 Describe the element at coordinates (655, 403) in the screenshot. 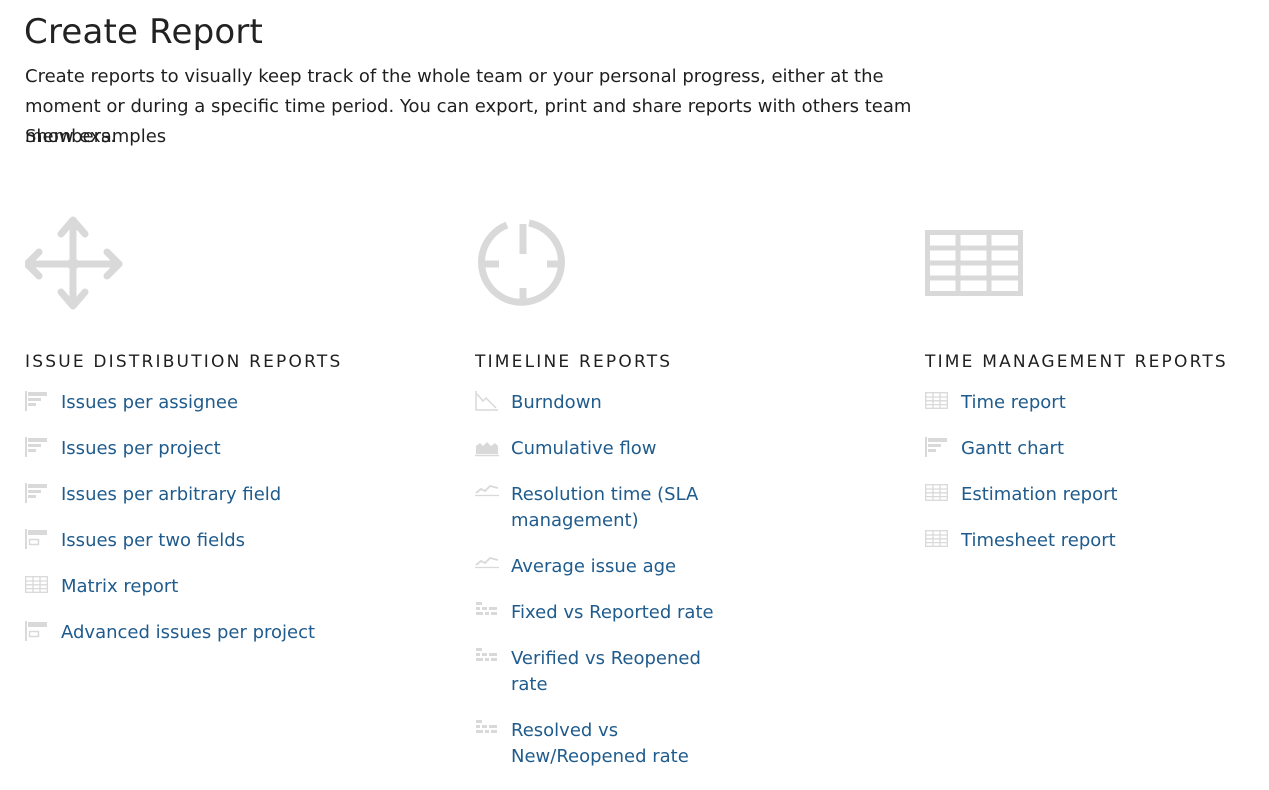

I see `report-burndown: Burndown` at that location.